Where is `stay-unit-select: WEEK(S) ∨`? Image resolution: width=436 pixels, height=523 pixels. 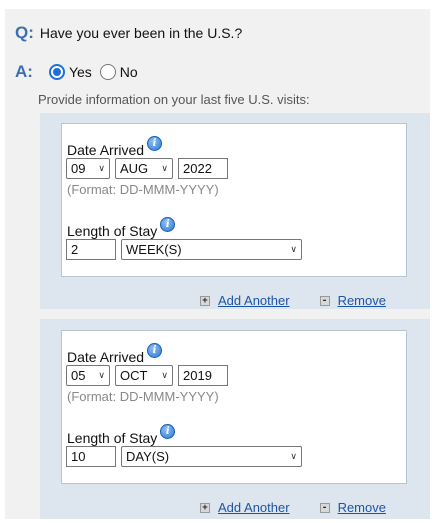 stay-unit-select: WEEK(S) ∨ is located at coordinates (211, 249).